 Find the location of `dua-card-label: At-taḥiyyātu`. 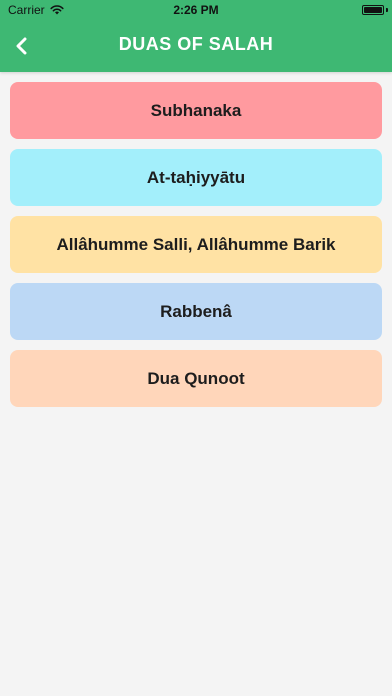

dua-card-label: At-taḥiyyātu is located at coordinates (196, 177).